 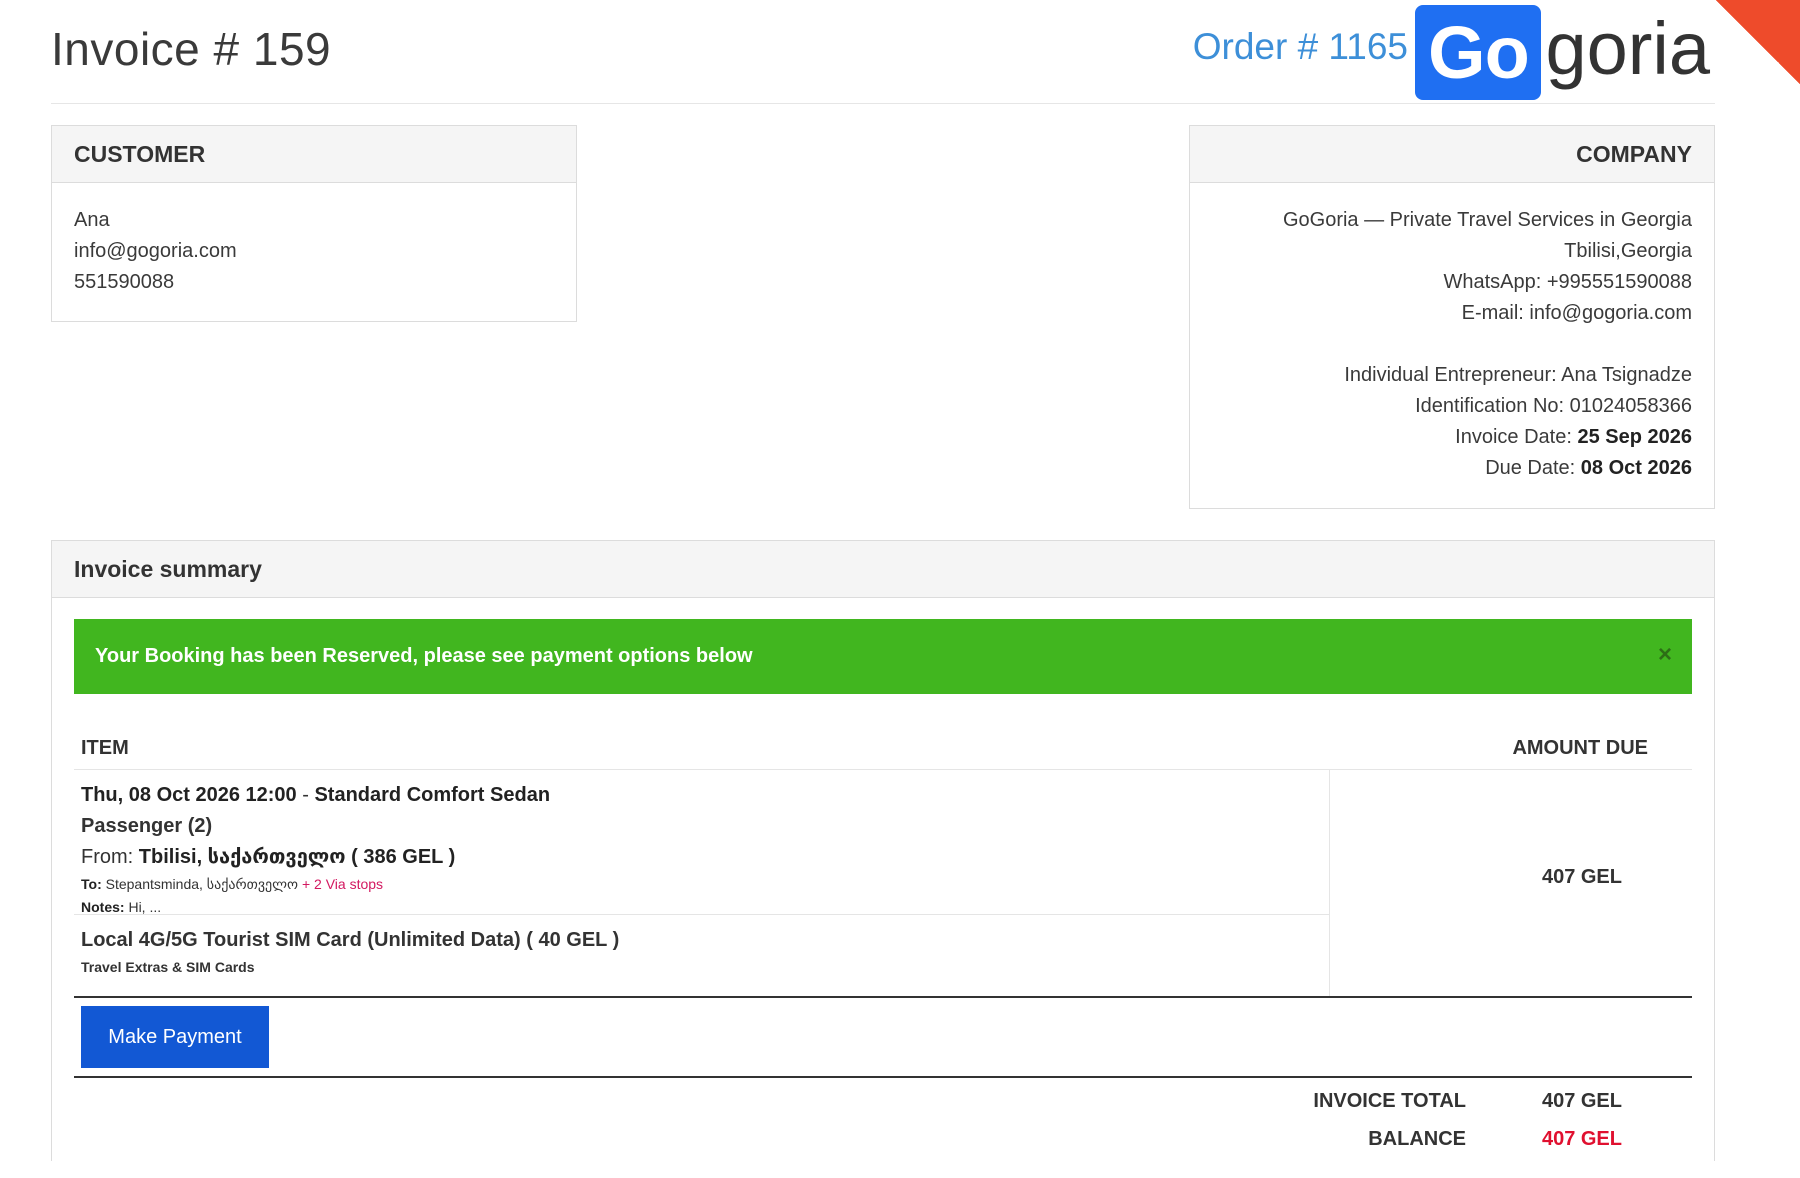 I want to click on company-whatsapp: WhatsApp: +995551590088, so click(x=1567, y=282).